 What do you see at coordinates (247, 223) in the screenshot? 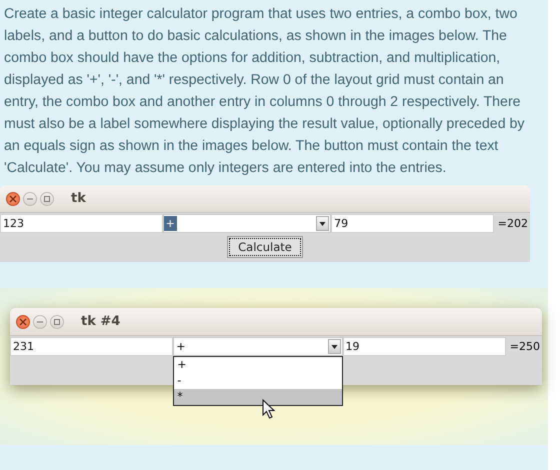
I see `combo-box: +` at bounding box center [247, 223].